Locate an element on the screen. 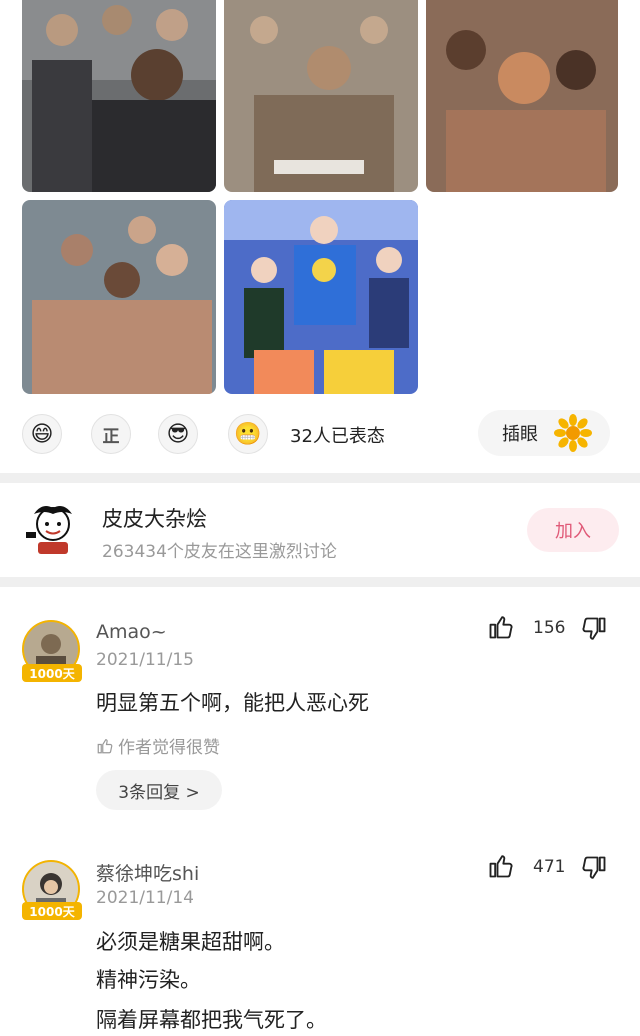  comment-text-line: 必须是糖果超甜啊。 is located at coordinates (190, 942).